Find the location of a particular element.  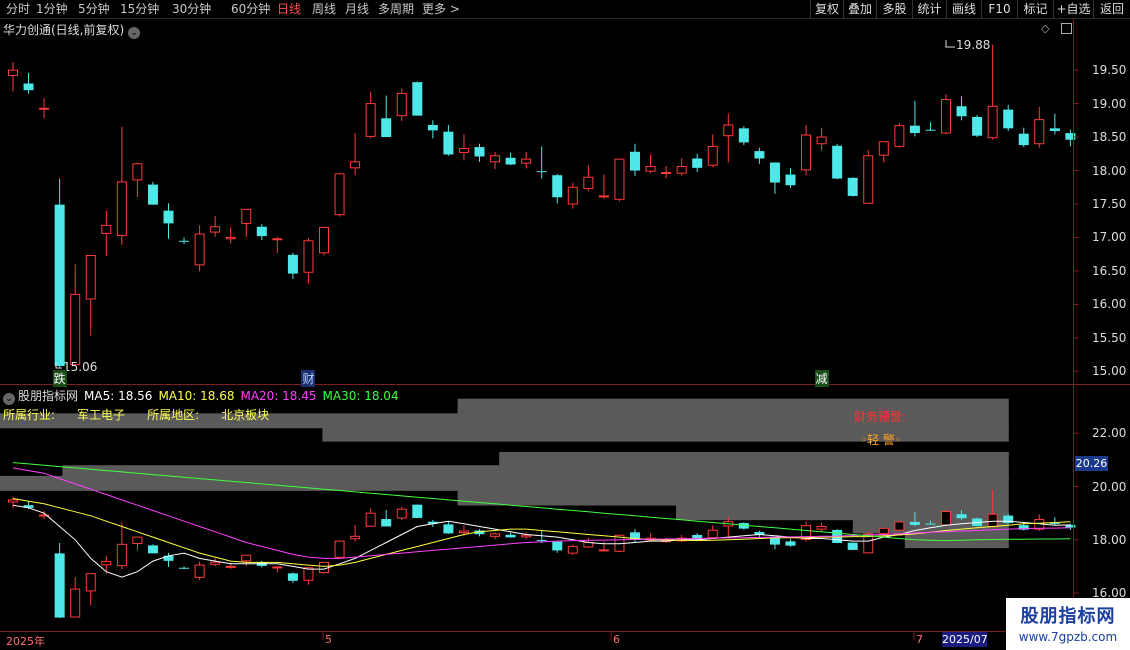

price-tick-label: 16.00 is located at coordinates (1109, 304).